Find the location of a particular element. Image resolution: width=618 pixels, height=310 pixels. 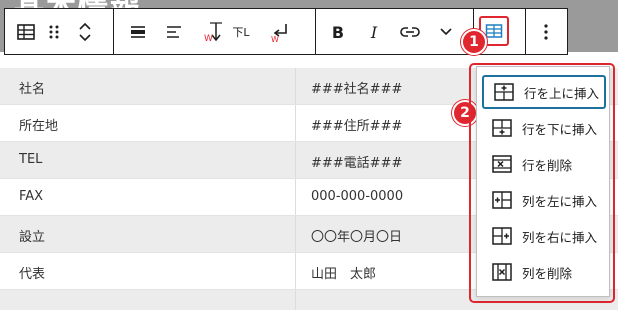

menu-item-insert-row-above: 行を上に挿入 is located at coordinates (544, 92).